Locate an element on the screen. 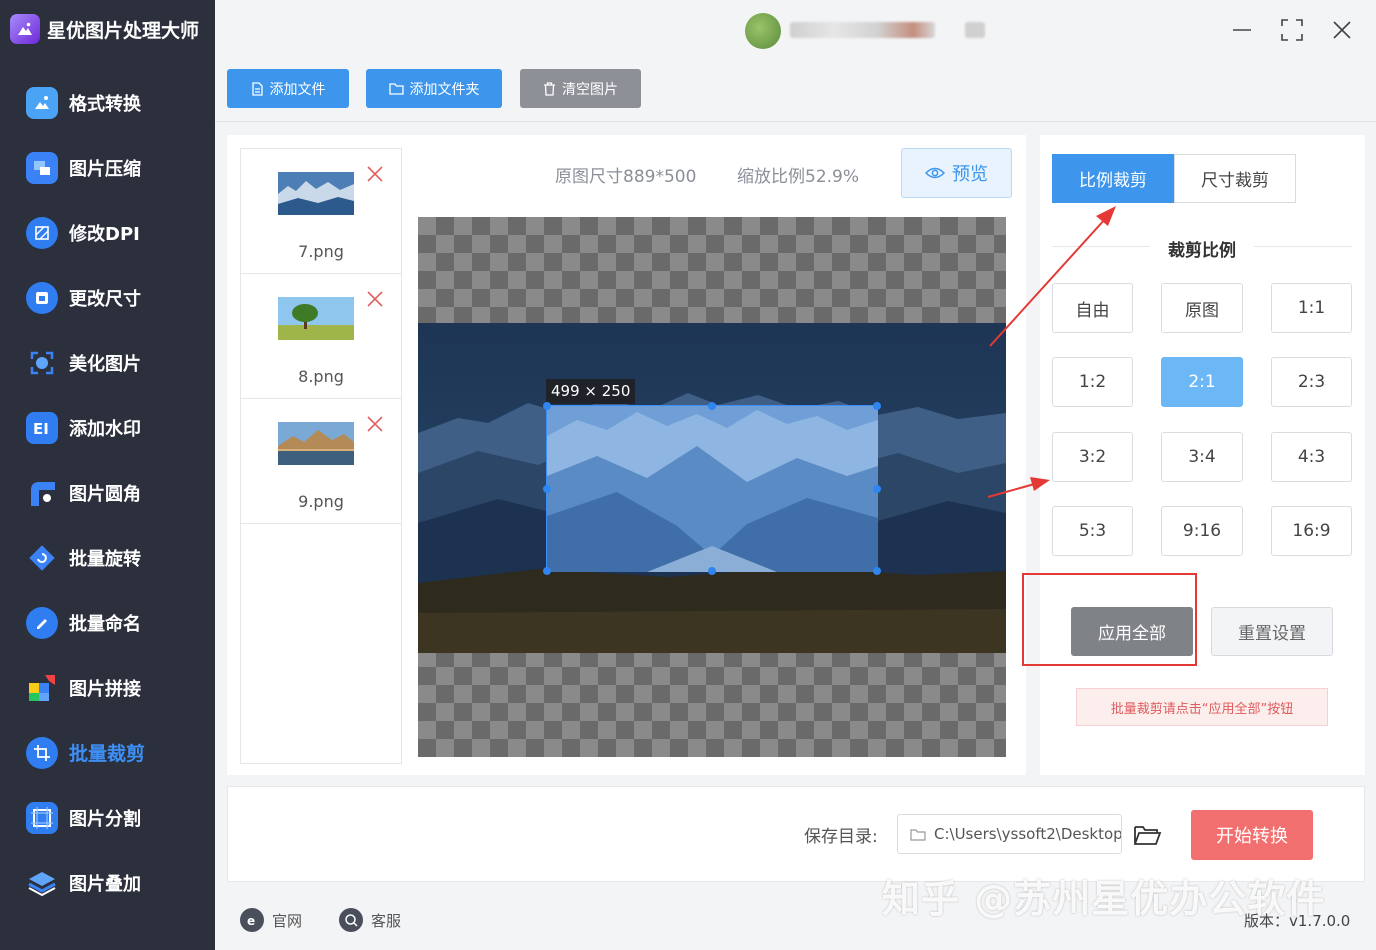 This screenshot has width=1376, height=950. save-directory-input: C:\Users\yssoft2\Desktop is located at coordinates (1009, 834).